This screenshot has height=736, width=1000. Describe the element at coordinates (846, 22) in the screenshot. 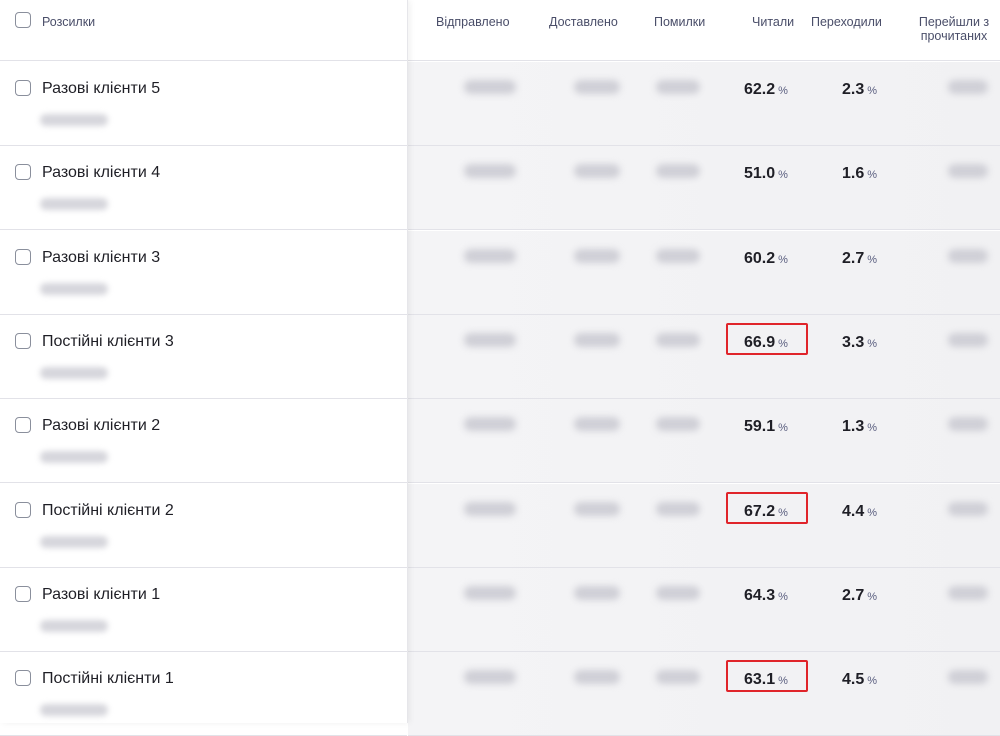

I see `header-clicked: Переходили` at that location.